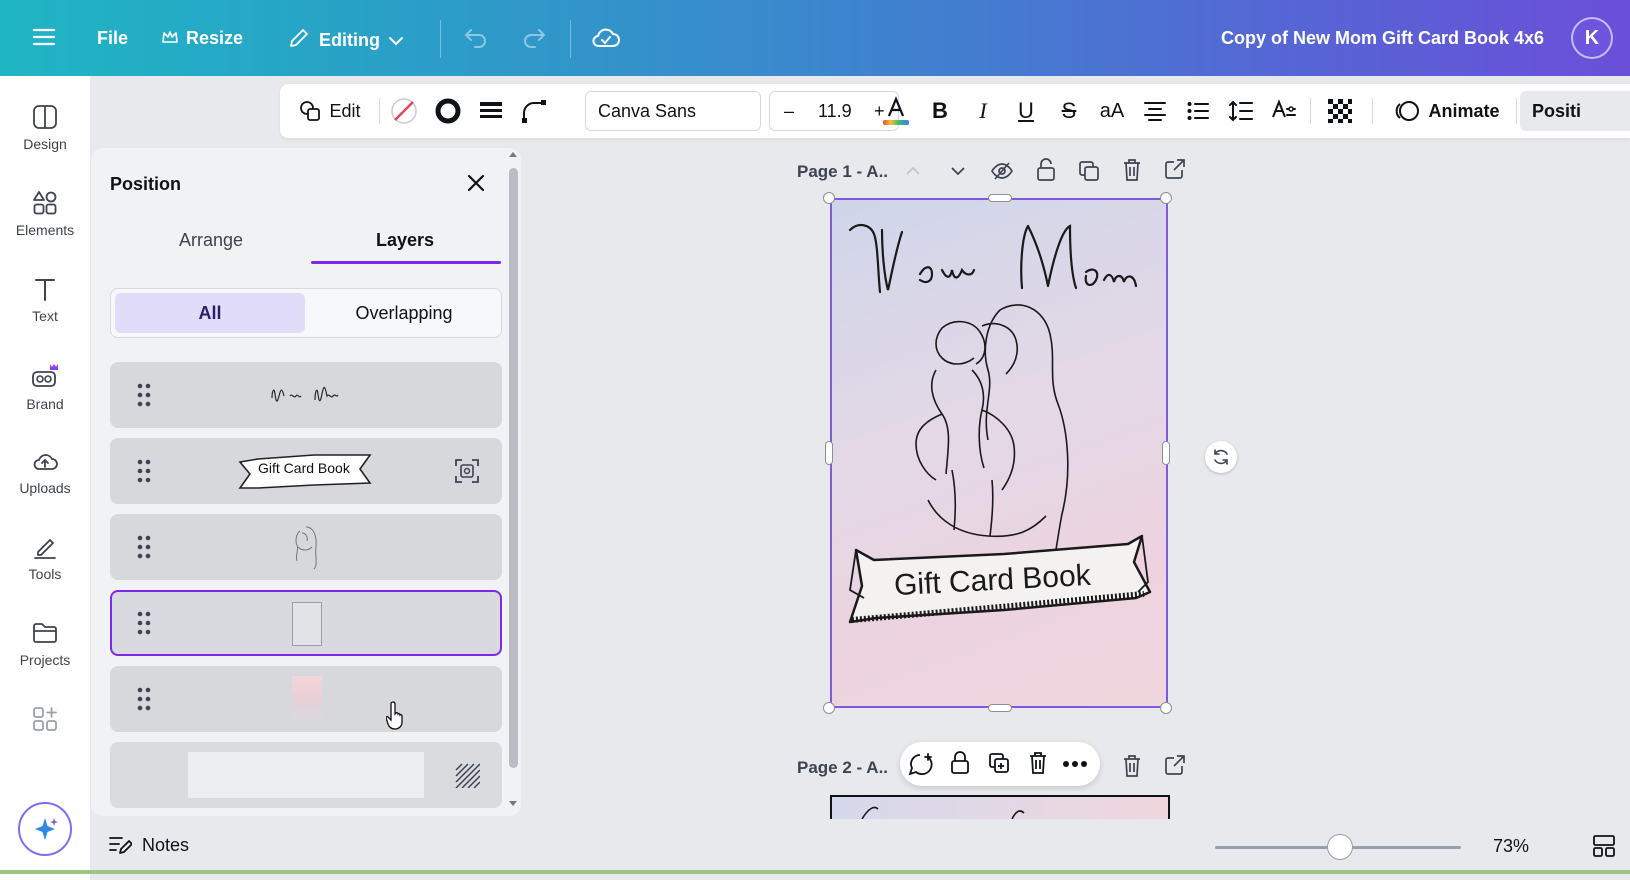 This screenshot has width=1630, height=880. What do you see at coordinates (45, 829) in the screenshot?
I see `magic-sparkle-button` at bounding box center [45, 829].